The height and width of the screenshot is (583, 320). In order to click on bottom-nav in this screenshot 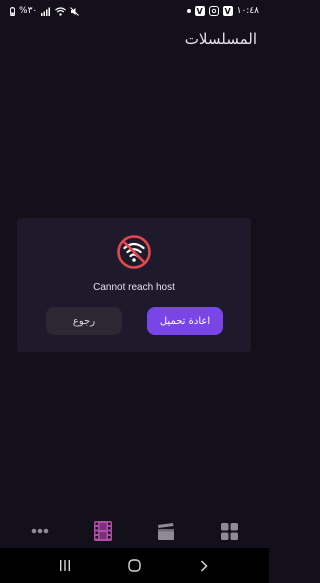, I will do `click(134, 531)`.